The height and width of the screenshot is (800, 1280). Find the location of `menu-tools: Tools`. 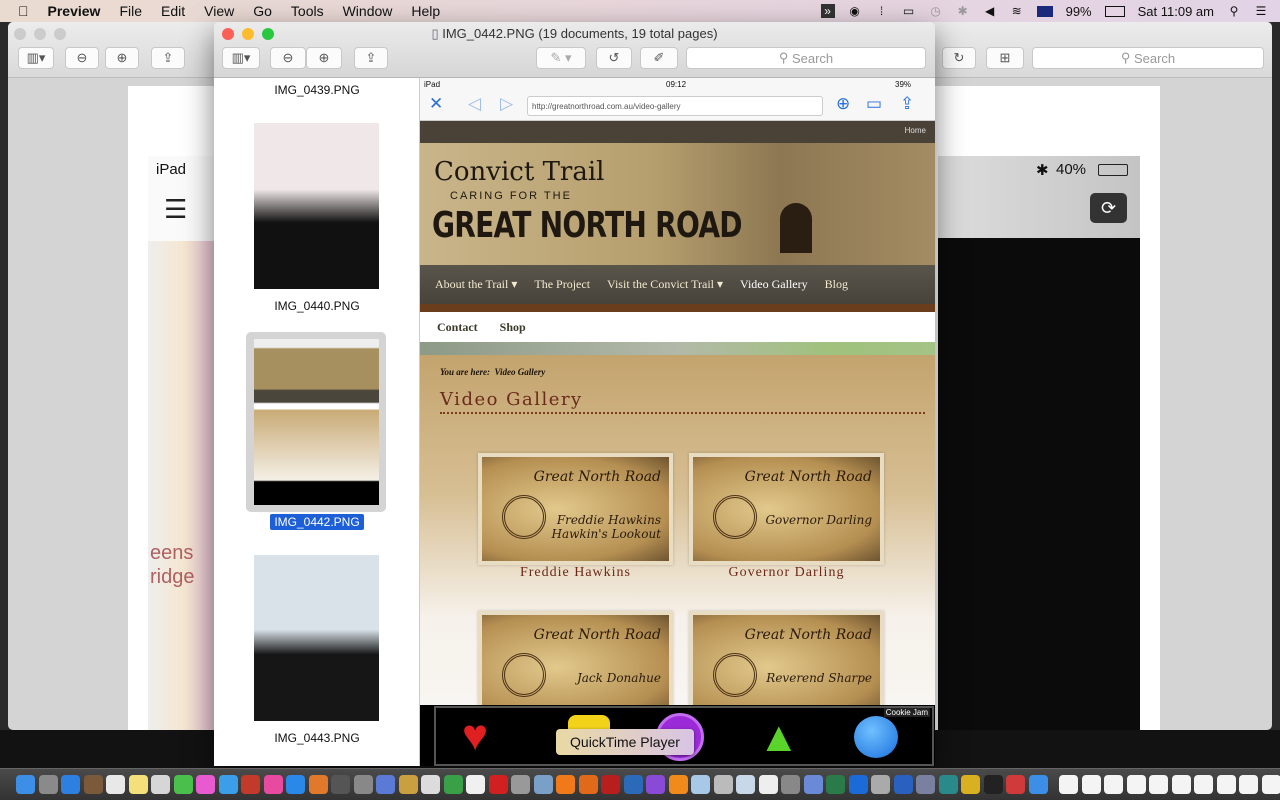

menu-tools: Tools is located at coordinates (307, 11).